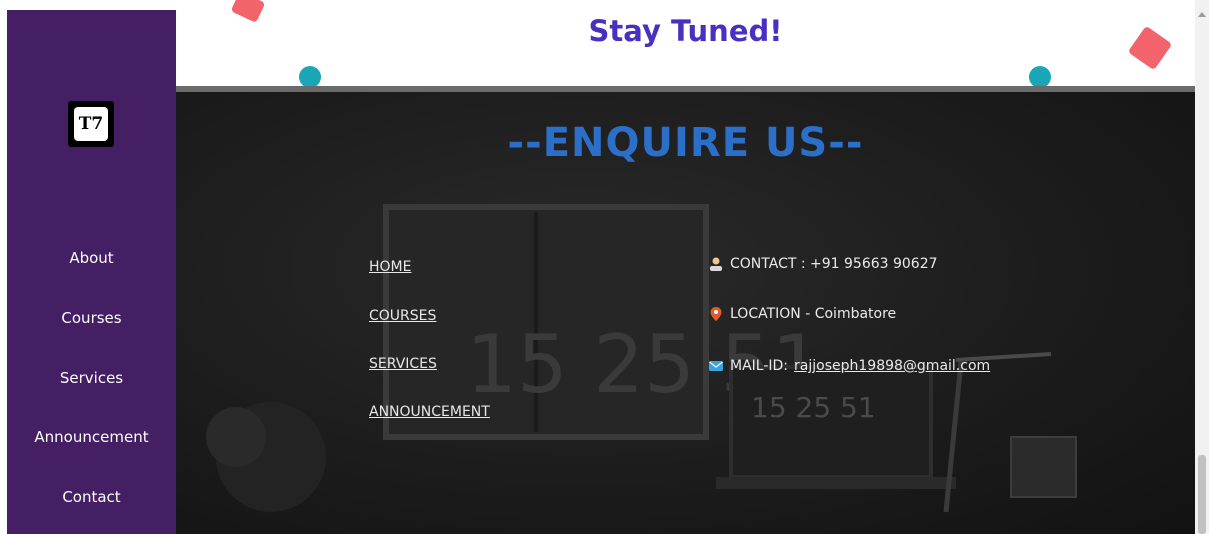  I want to click on contact-email-link: rajjoseph19898@gmail.com, so click(892, 366).